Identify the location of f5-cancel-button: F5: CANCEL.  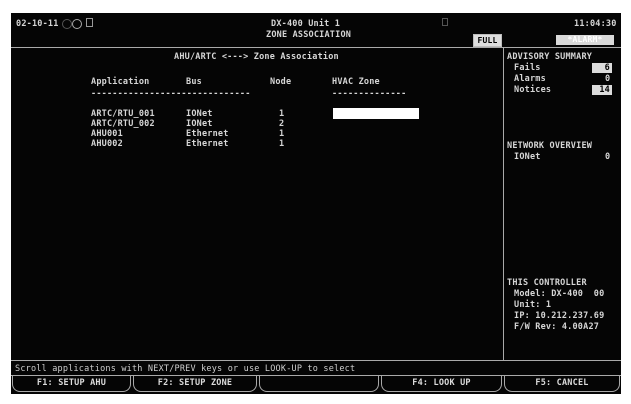
(562, 384).